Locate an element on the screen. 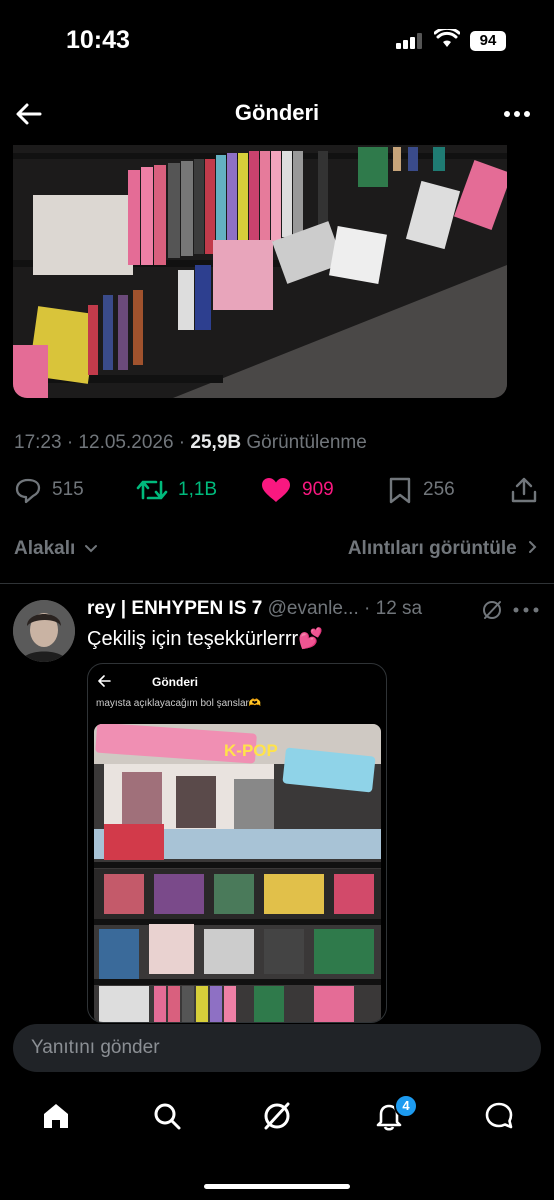 The height and width of the screenshot is (1200, 554). top-header: Gönderi is located at coordinates (277, 114).